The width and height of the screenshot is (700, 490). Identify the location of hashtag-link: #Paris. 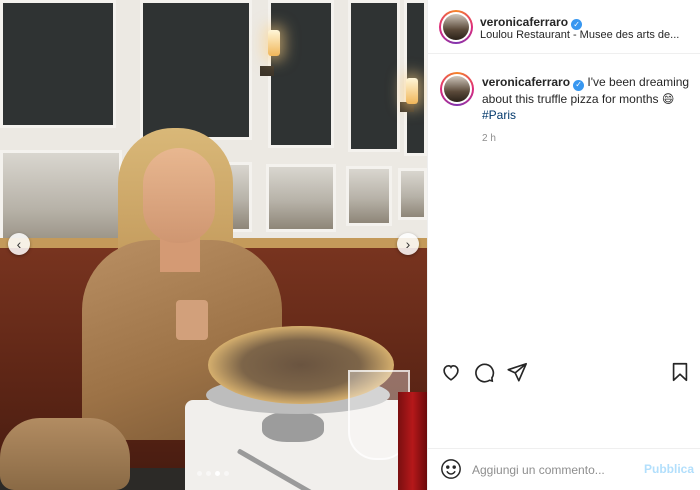
(499, 115).